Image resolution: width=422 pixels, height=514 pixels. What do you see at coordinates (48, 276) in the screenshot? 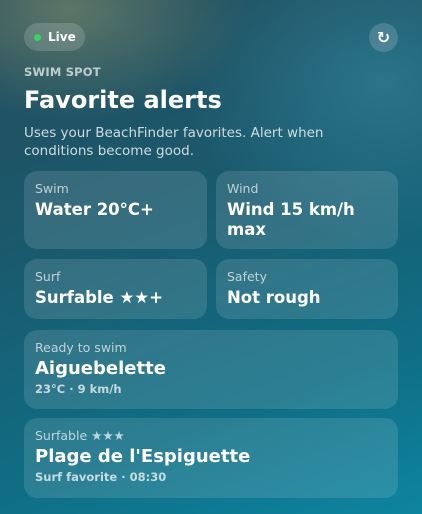
I see `condition-label: Surf` at bounding box center [48, 276].